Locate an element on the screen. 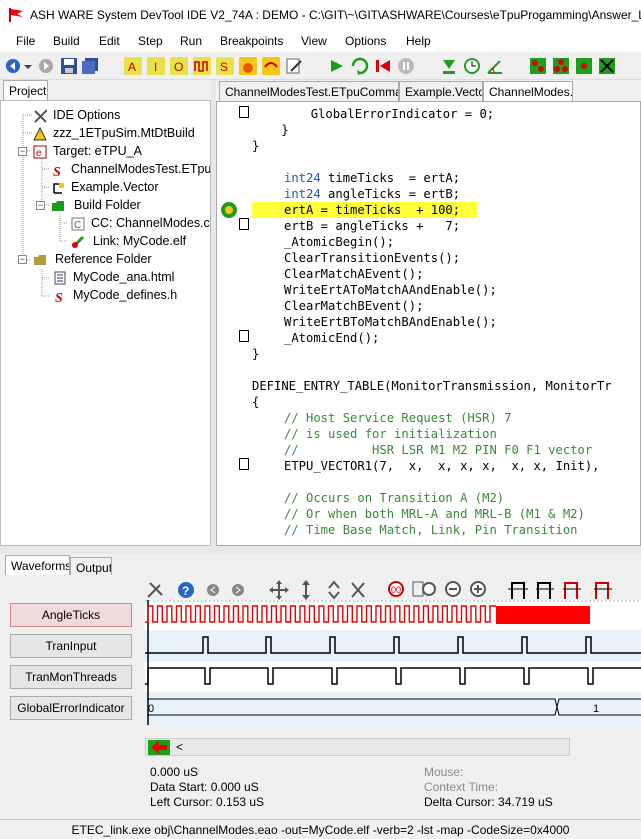  step-over-icon is located at coordinates (271, 66).